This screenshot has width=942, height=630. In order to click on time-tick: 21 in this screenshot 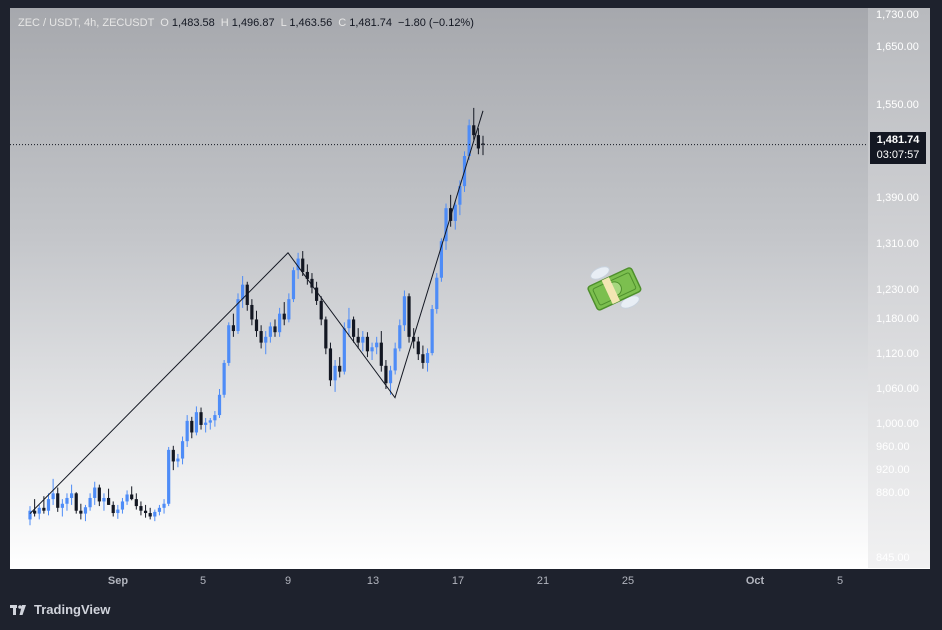, I will do `click(543, 581)`.